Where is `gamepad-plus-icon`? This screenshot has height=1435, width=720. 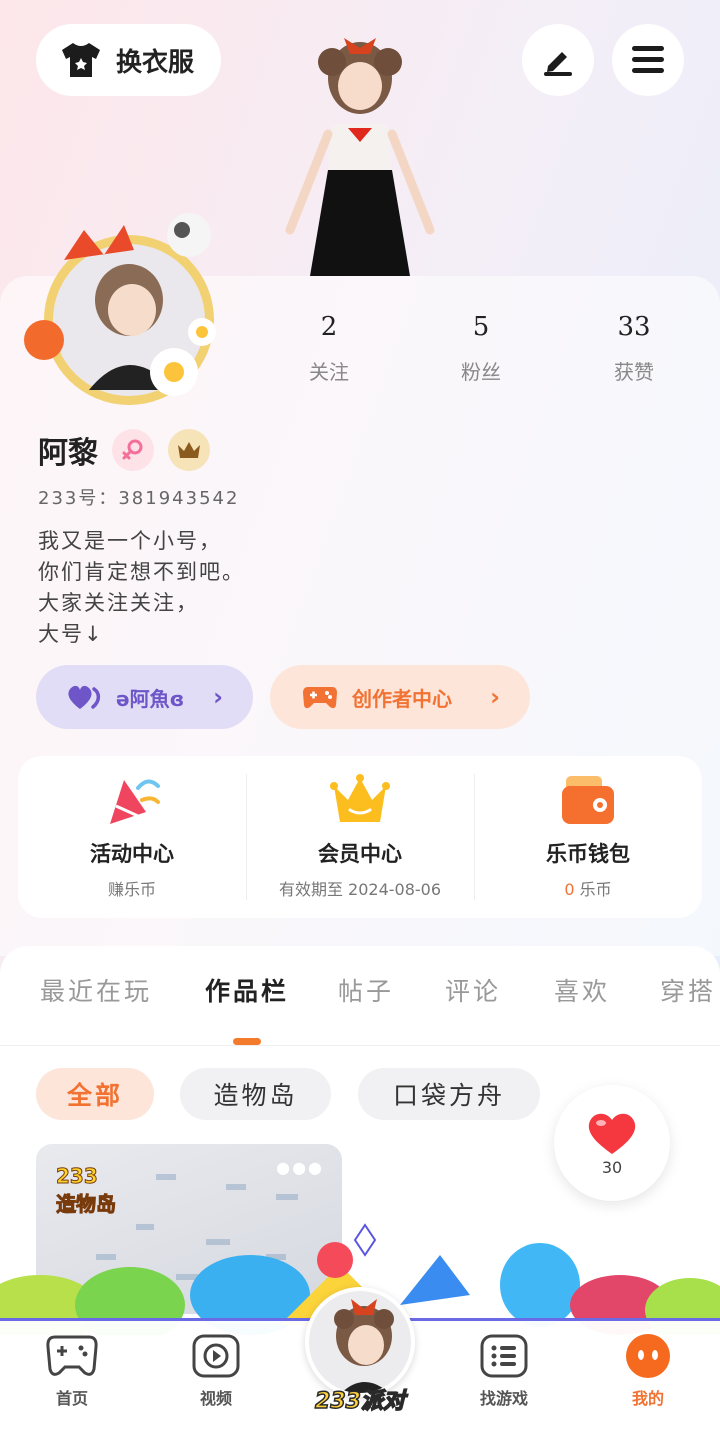 gamepad-plus-icon is located at coordinates (320, 698).